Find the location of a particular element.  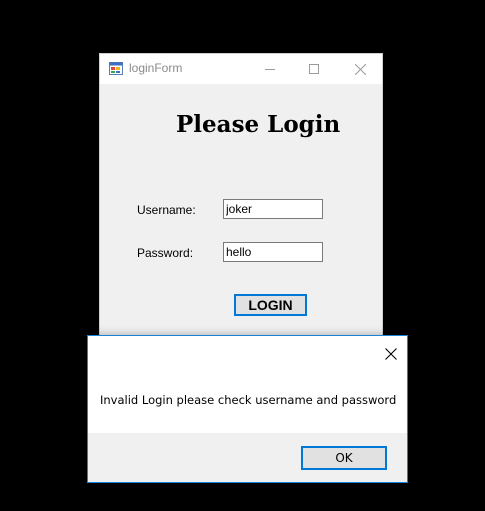

username-label: Username: is located at coordinates (166, 210).